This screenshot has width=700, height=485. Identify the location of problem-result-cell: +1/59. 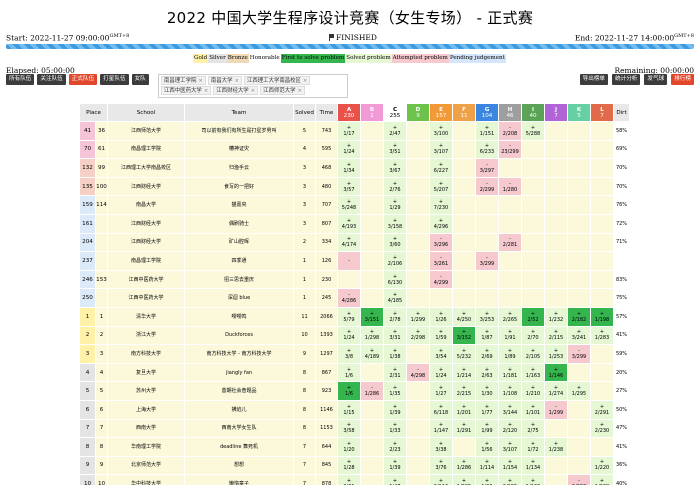
(441, 335).